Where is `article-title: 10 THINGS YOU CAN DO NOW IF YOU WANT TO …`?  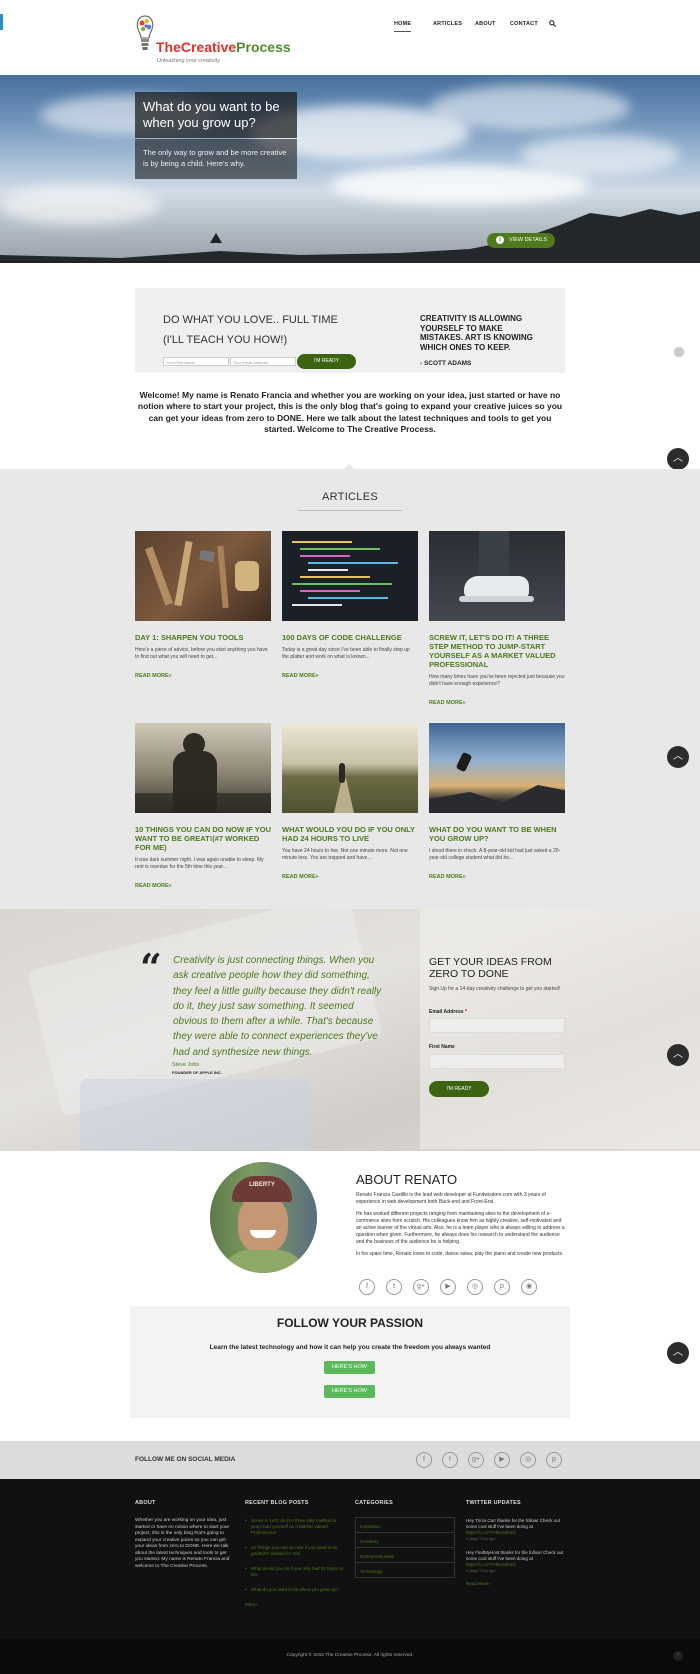 article-title: 10 THINGS YOU CAN DO NOW IF YOU WANT TO … is located at coordinates (203, 838).